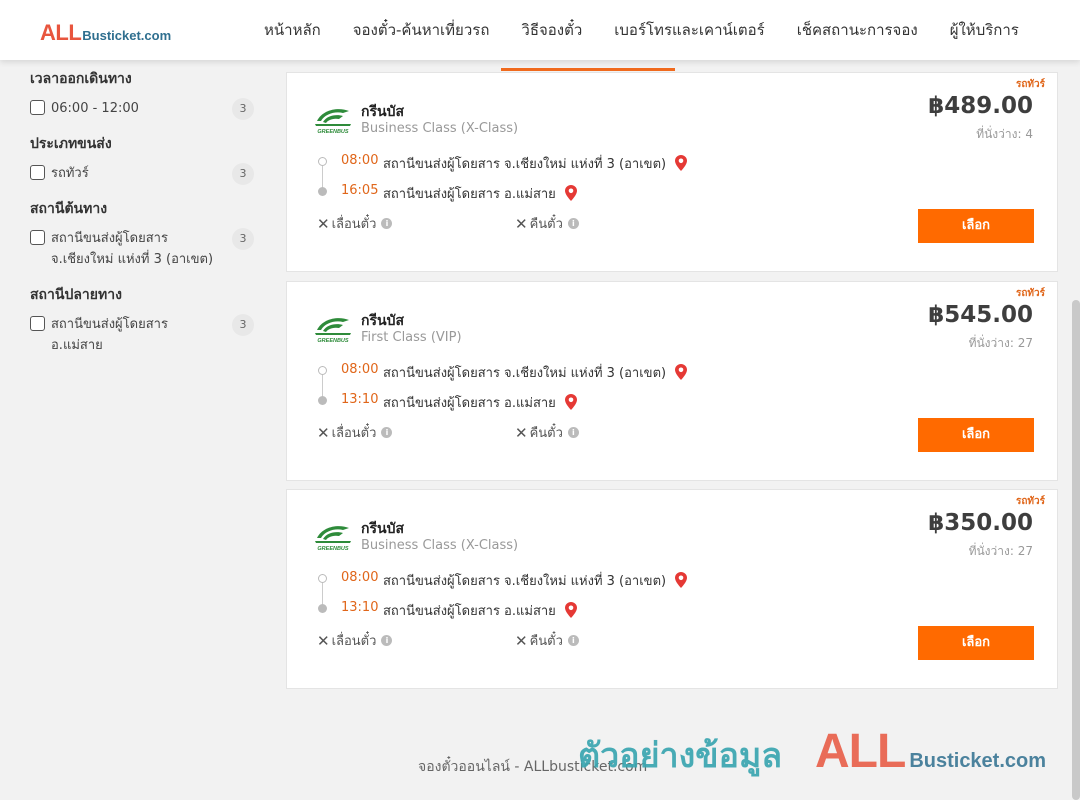 This screenshot has width=1080, height=800. I want to click on arrival-station: สถานีขนส่งผู้โดยสาร อ.แม่สาย, so click(480, 193).